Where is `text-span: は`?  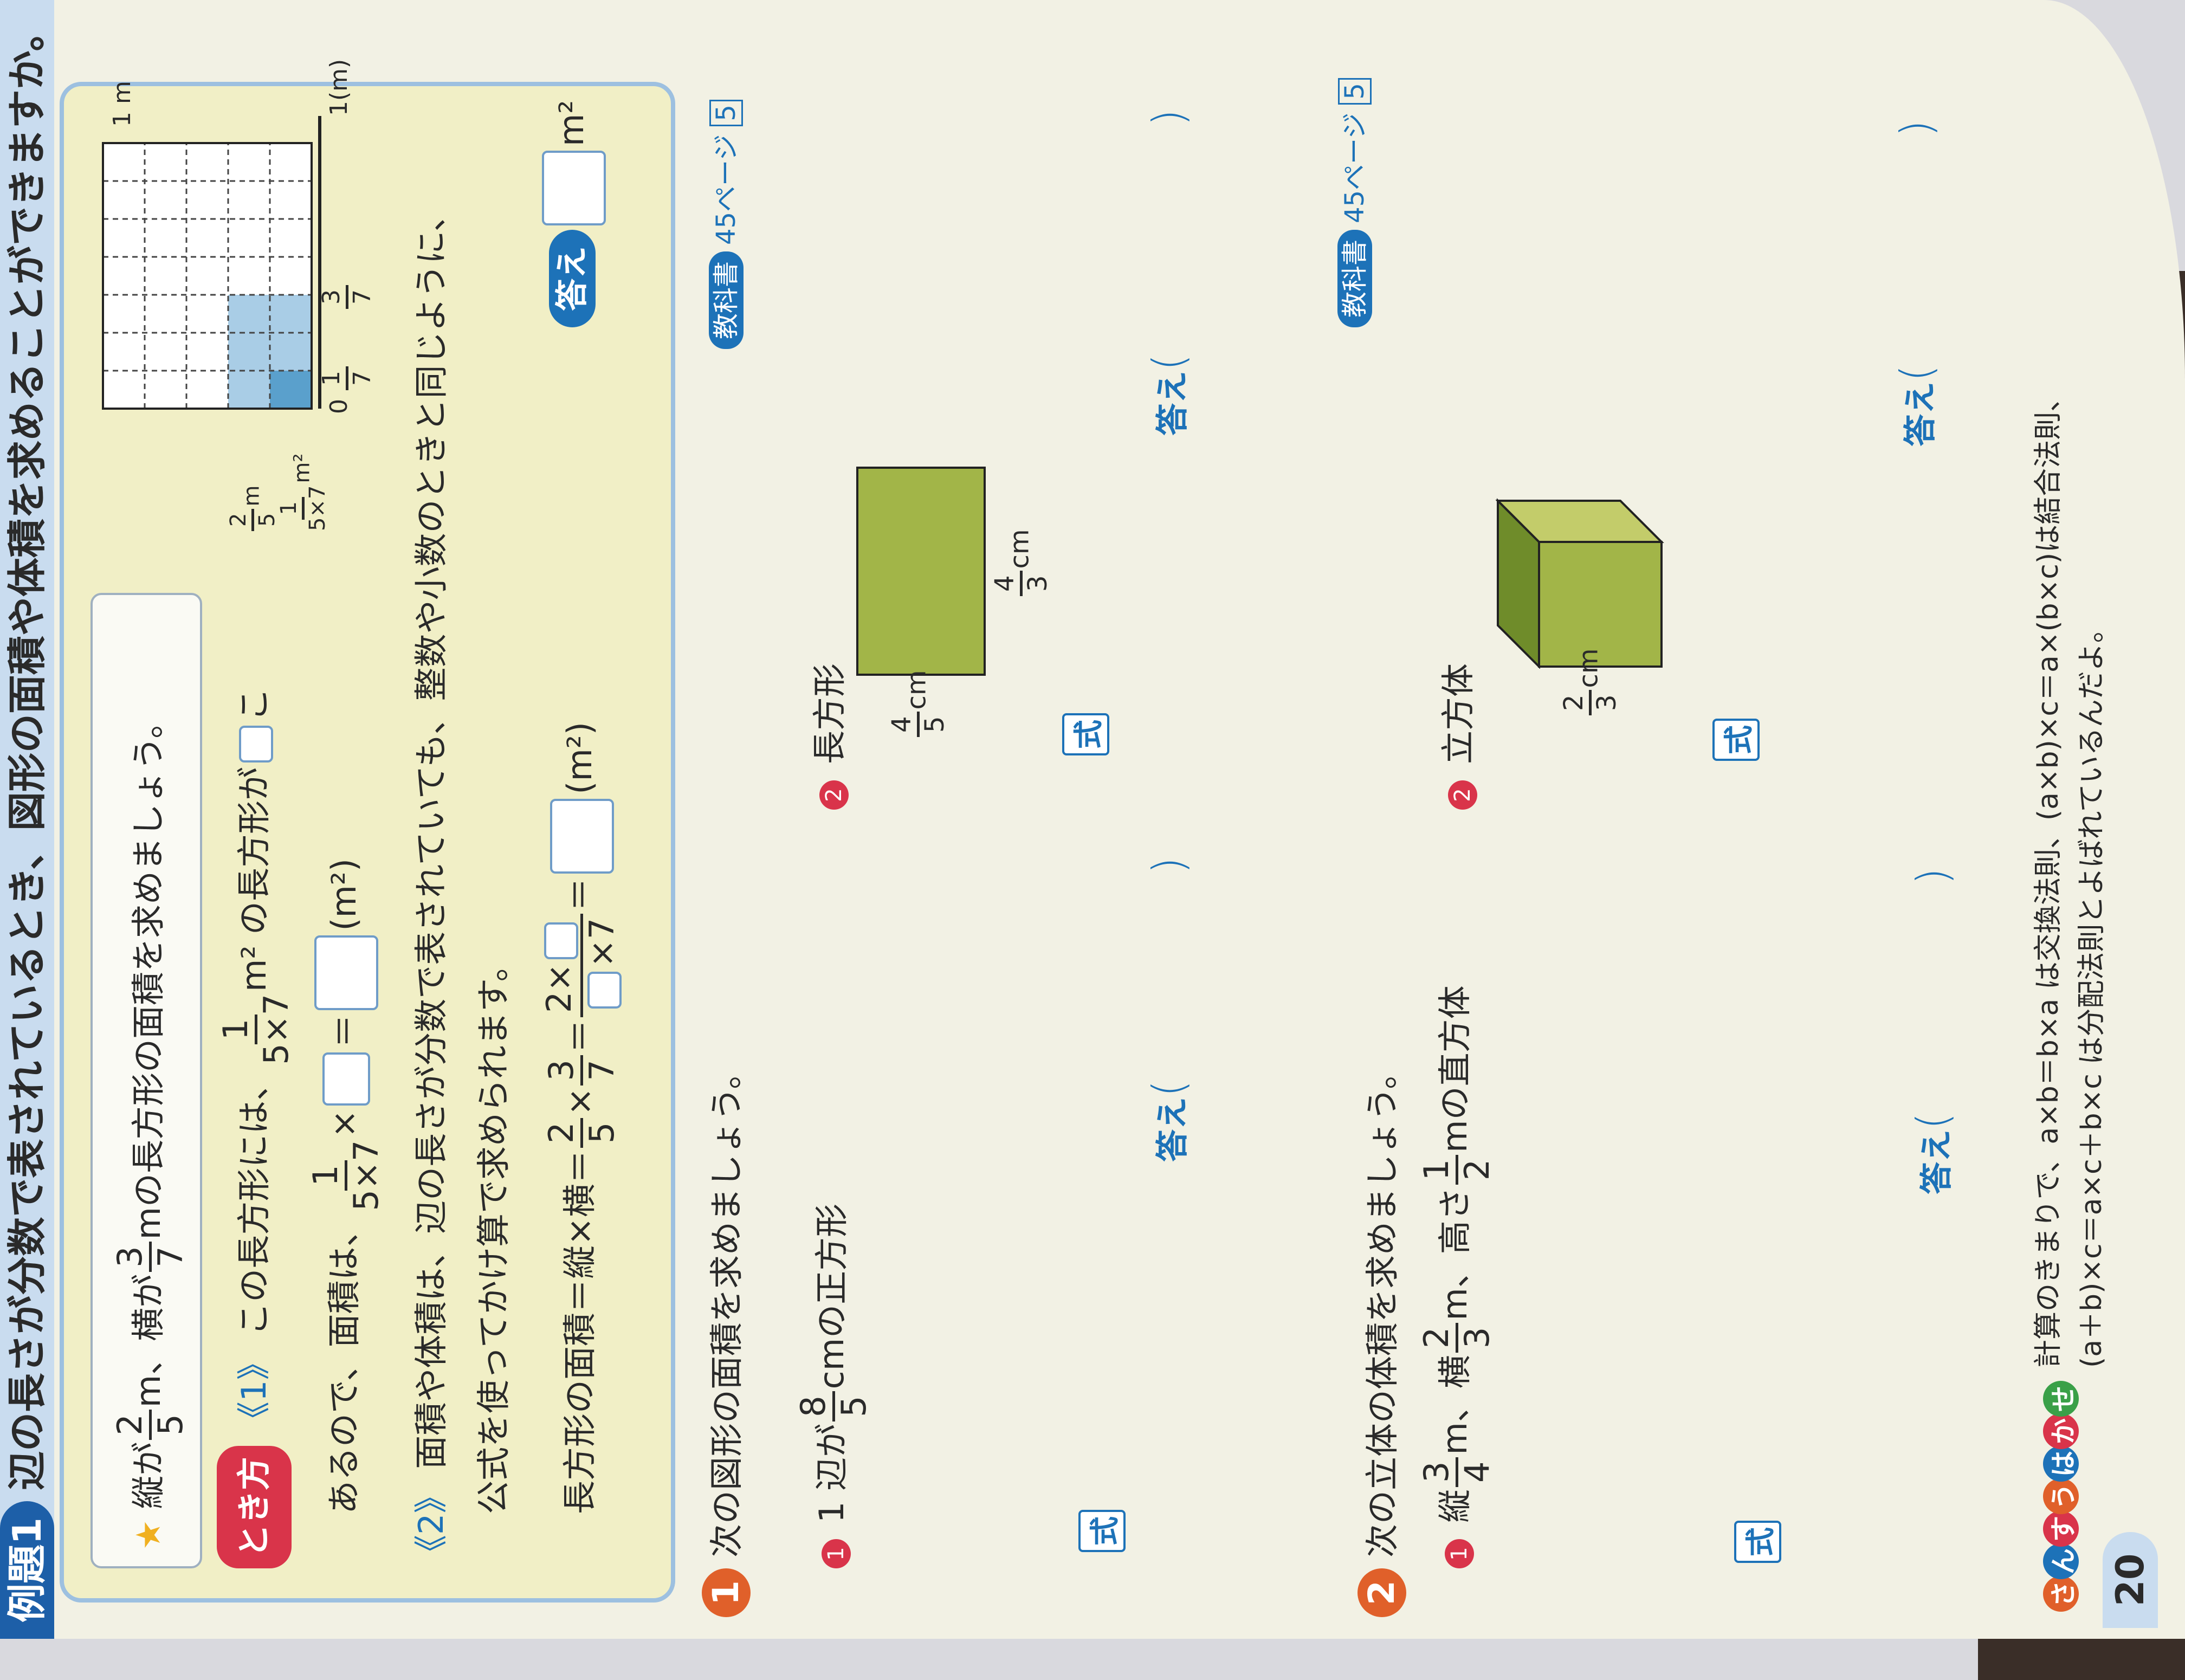 text-span: は is located at coordinates (2061, 1464).